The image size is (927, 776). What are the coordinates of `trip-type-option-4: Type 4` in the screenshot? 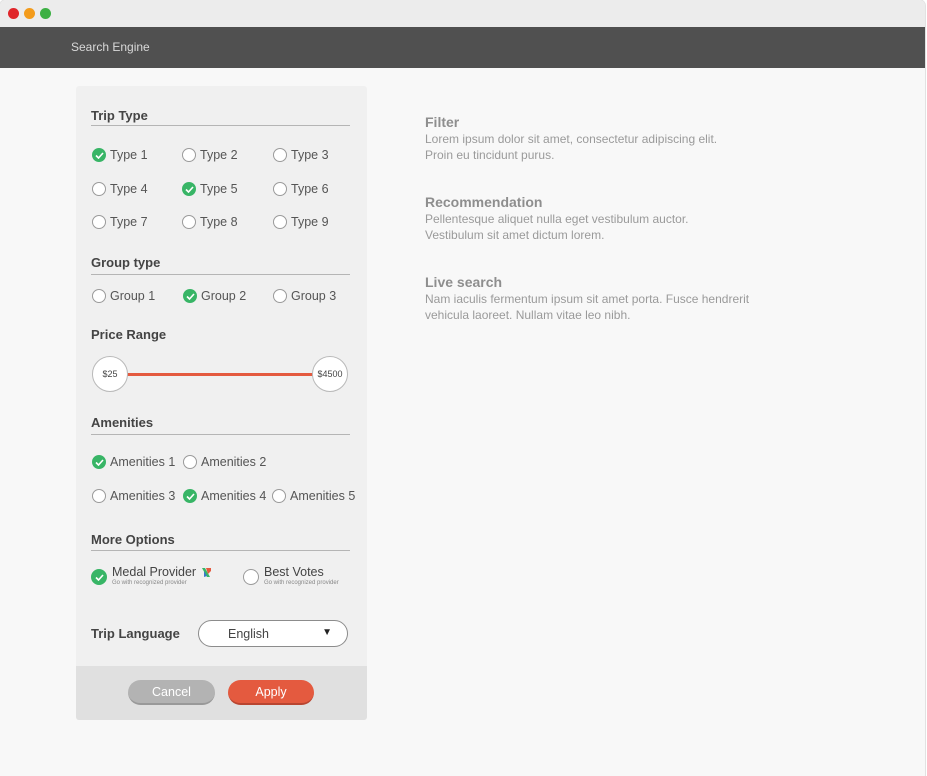 It's located at (127, 191).